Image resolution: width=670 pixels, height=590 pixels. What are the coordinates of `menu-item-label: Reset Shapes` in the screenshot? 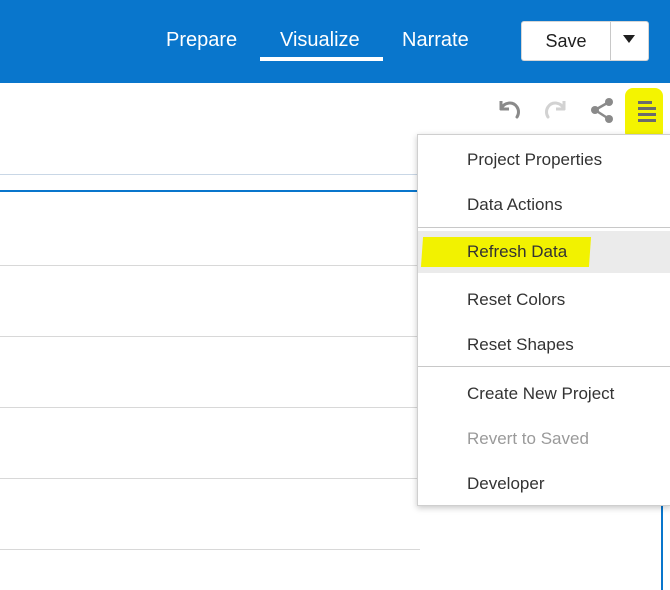 It's located at (520, 344).